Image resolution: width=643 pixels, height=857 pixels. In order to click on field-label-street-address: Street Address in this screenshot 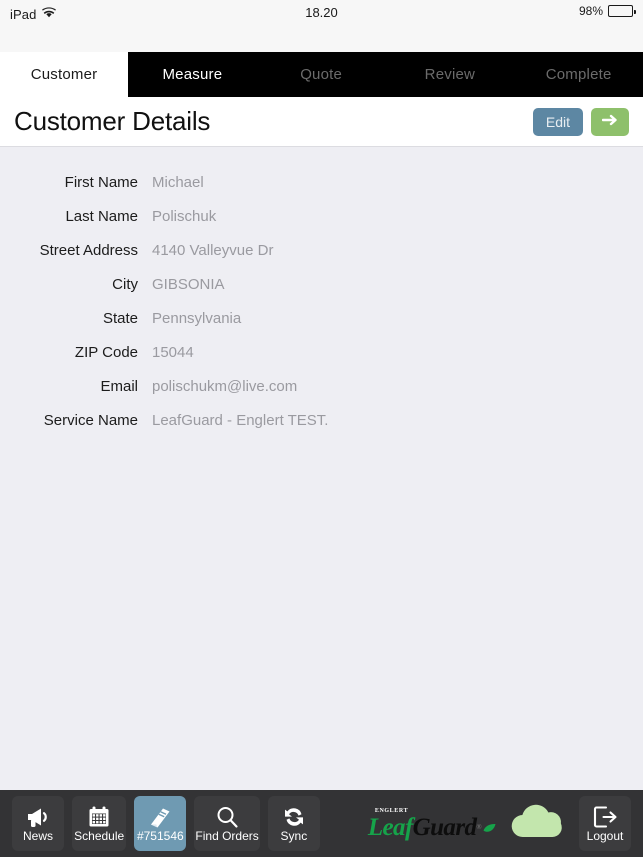, I will do `click(88, 250)`.